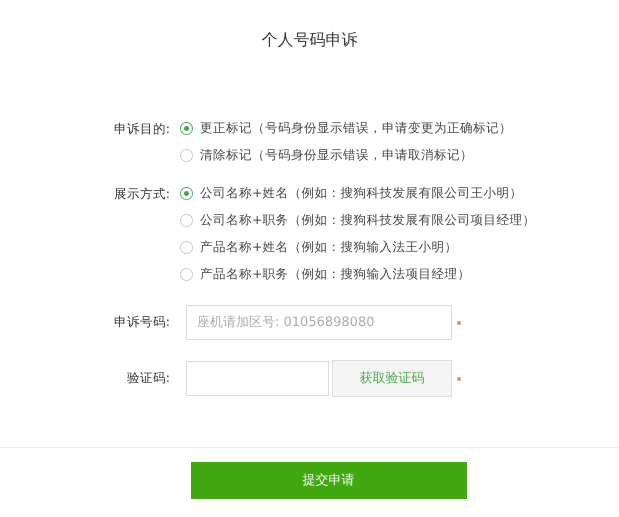 The image size is (619, 517). Describe the element at coordinates (346, 155) in the screenshot. I see `radio-option: 清除标记（号码身份显示错误，申请取消标记）` at that location.